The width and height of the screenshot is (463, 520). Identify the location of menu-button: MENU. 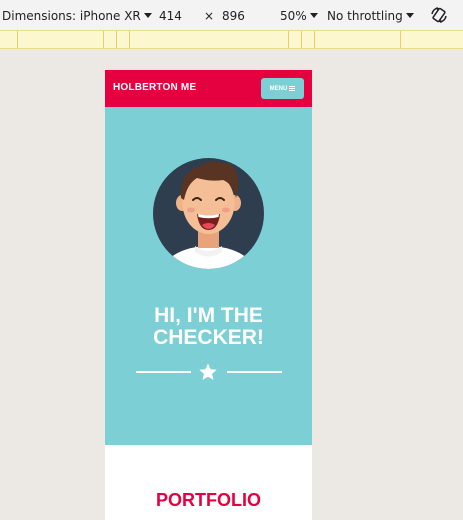
(282, 88).